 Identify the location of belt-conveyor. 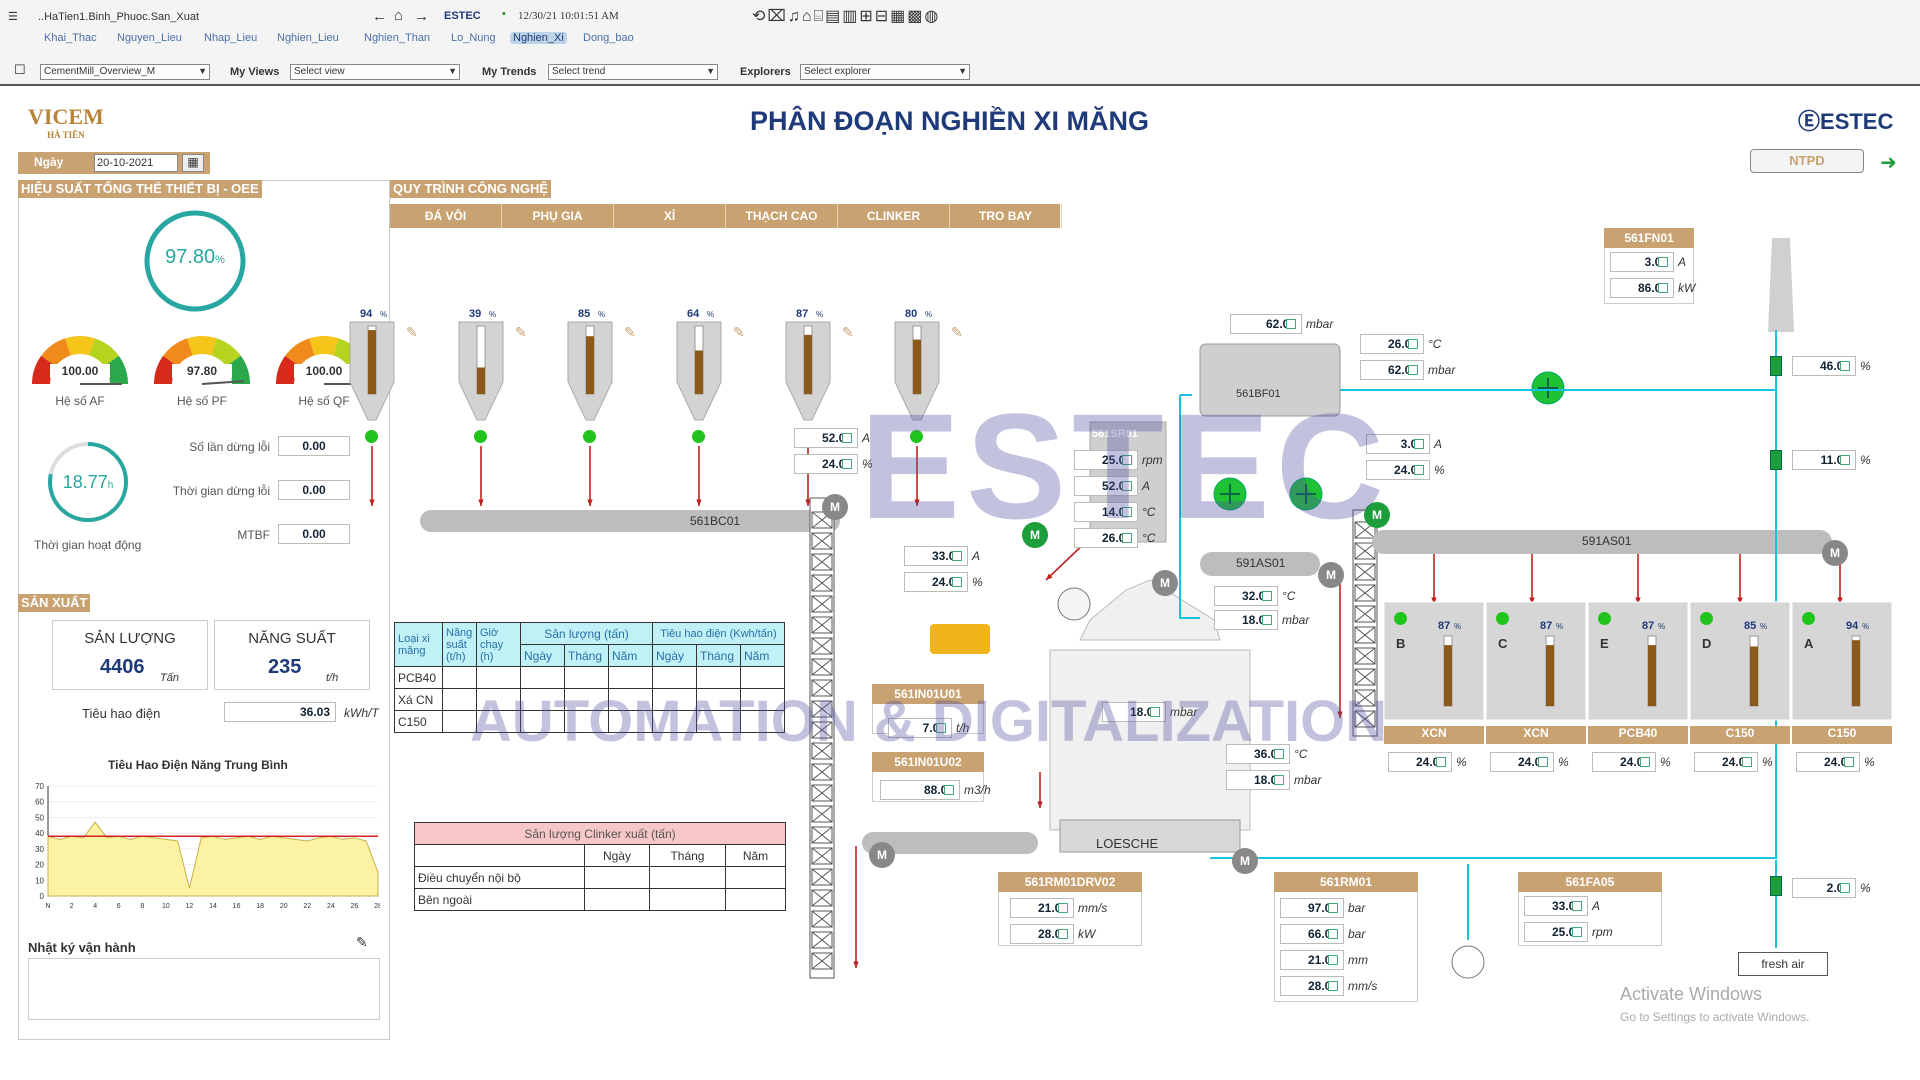
(630, 521).